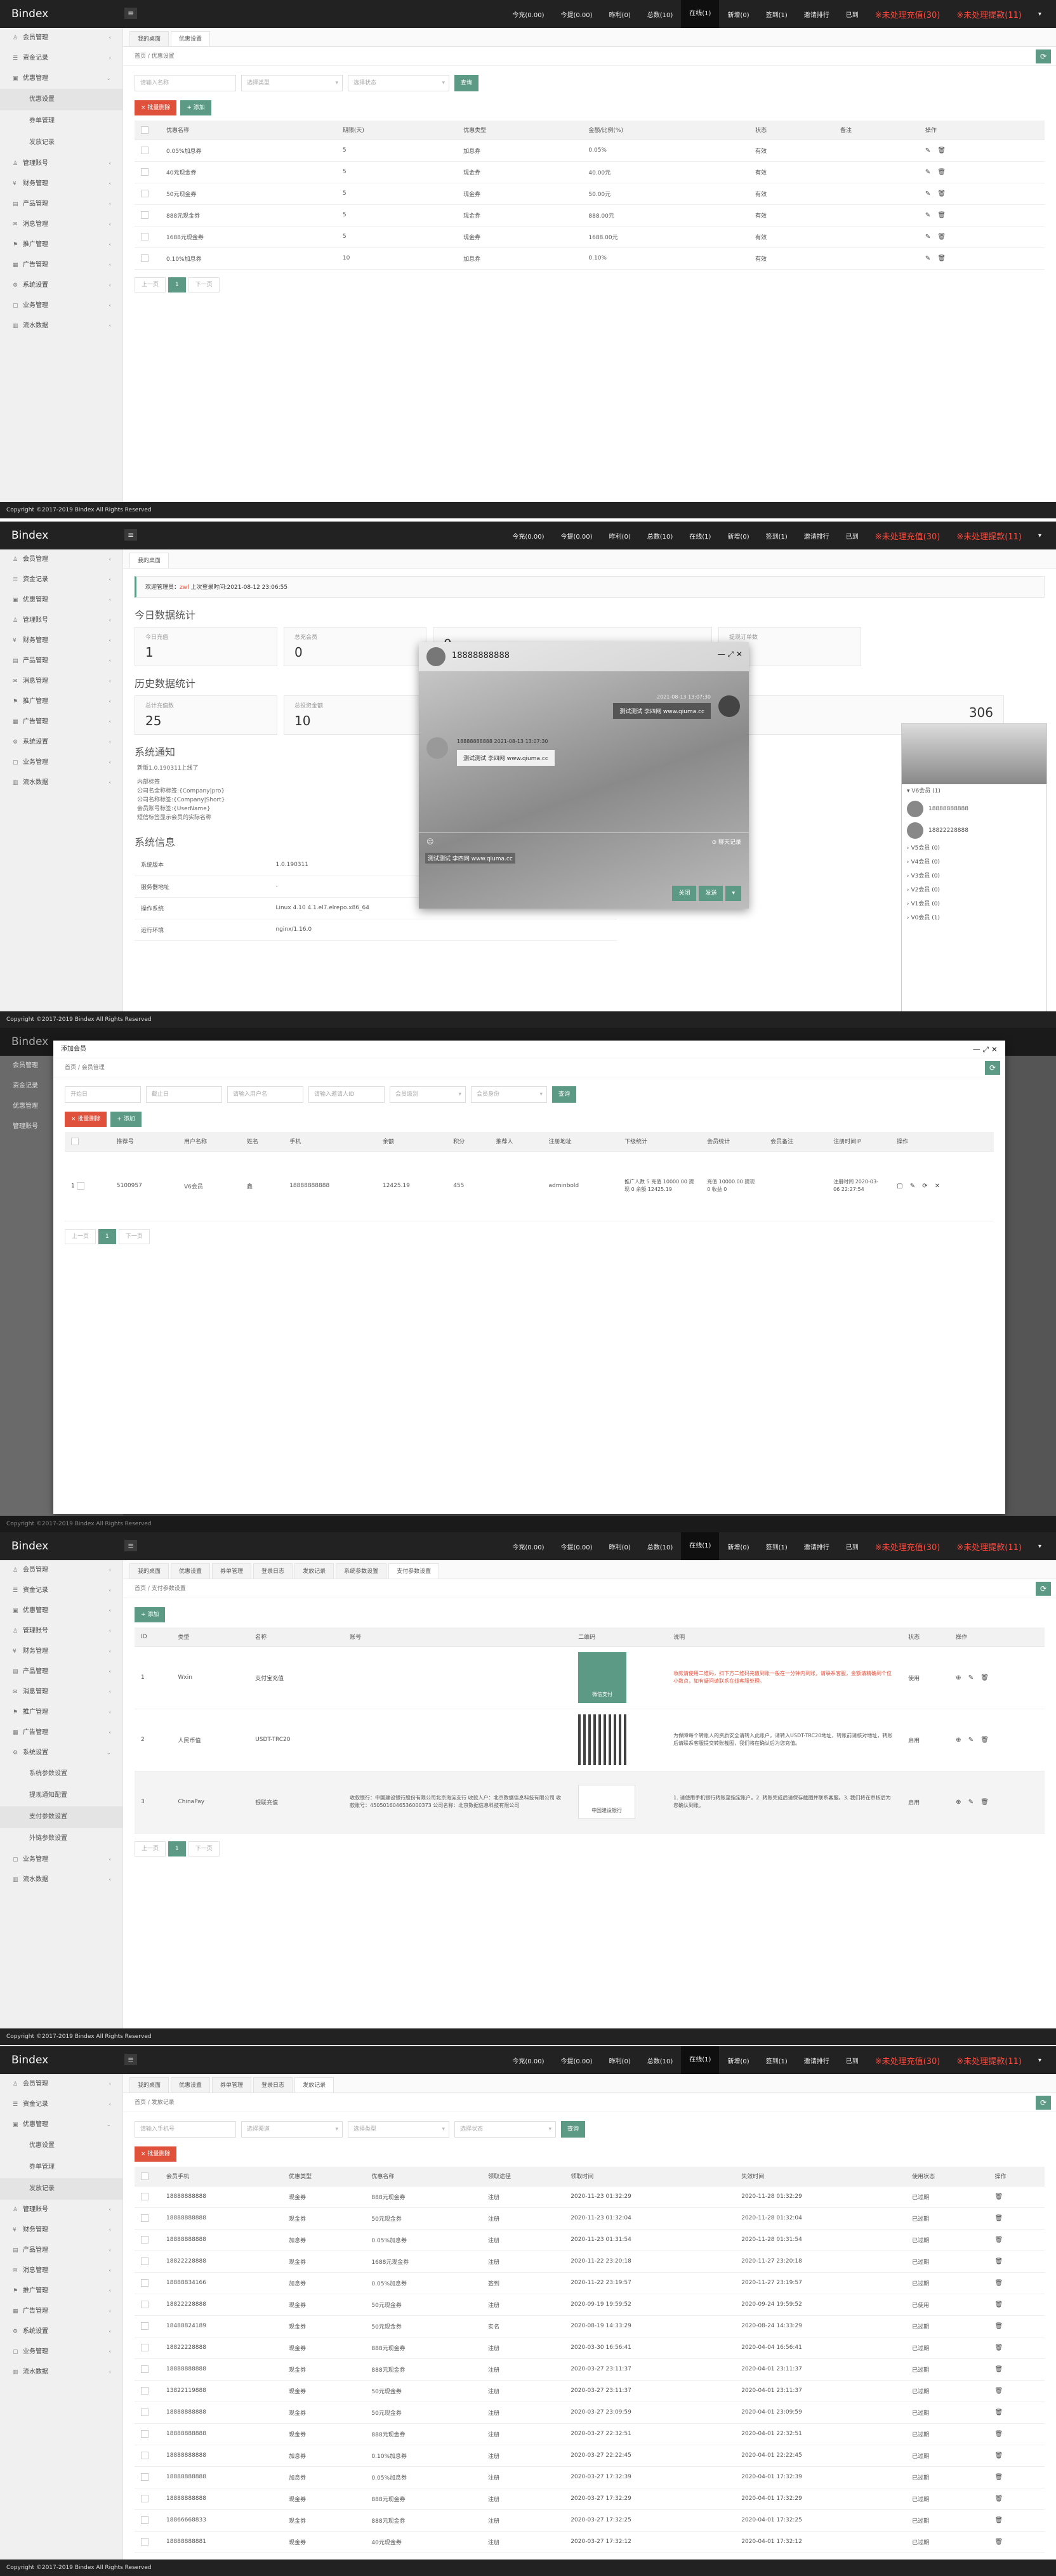 This screenshot has width=1056, height=2576. Describe the element at coordinates (61, 99) in the screenshot. I see `sidebar-sub-coupon-settings: 优惠设置` at that location.